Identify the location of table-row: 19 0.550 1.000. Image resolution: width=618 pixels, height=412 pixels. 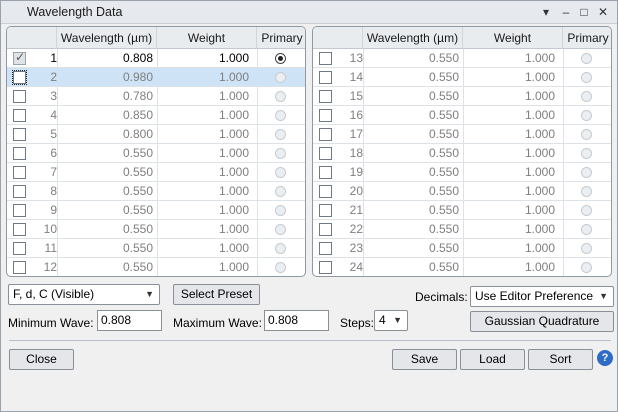
(462, 172).